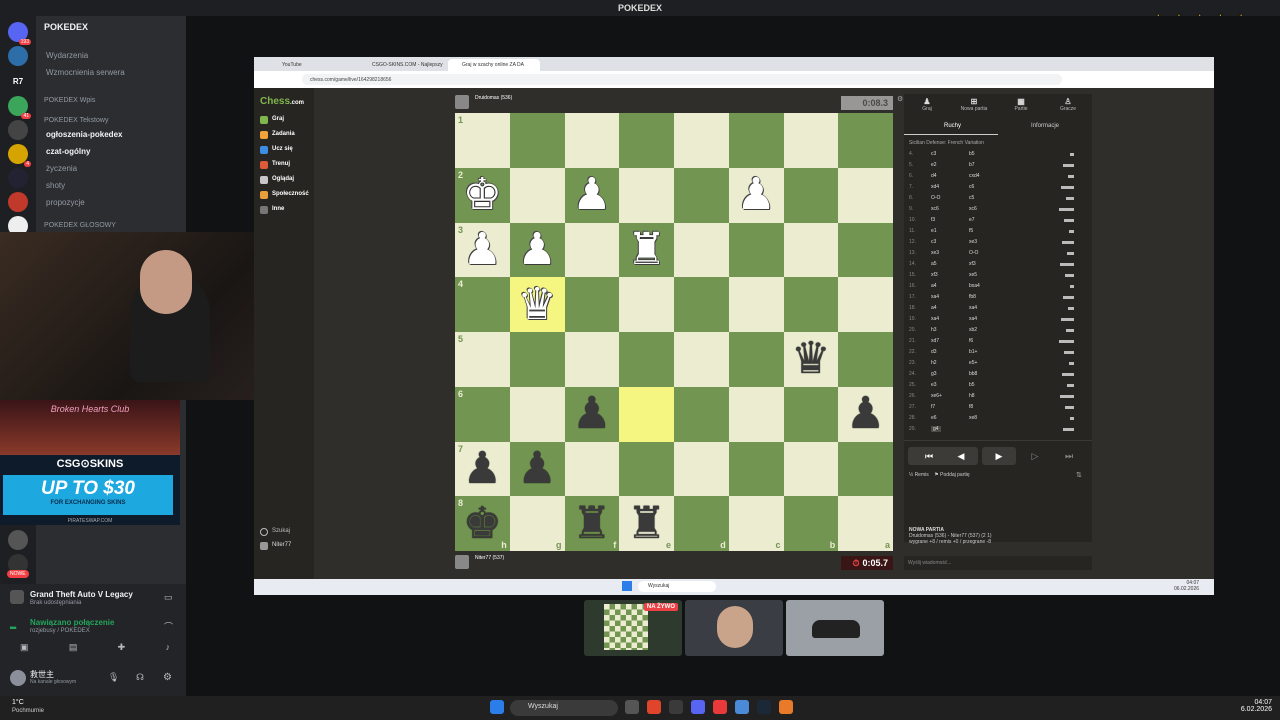 This screenshot has width=1280, height=720. Describe the element at coordinates (272, 120) in the screenshot. I see `nav-play: Graj` at that location.